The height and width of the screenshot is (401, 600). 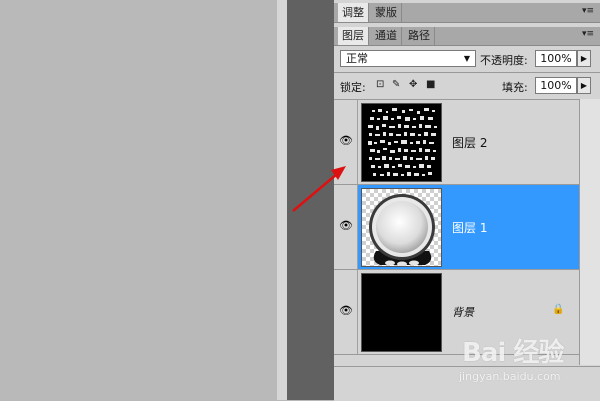 I want to click on layers-tab-bar: 图层 通道 路径 ▾≡, so click(x=467, y=36).